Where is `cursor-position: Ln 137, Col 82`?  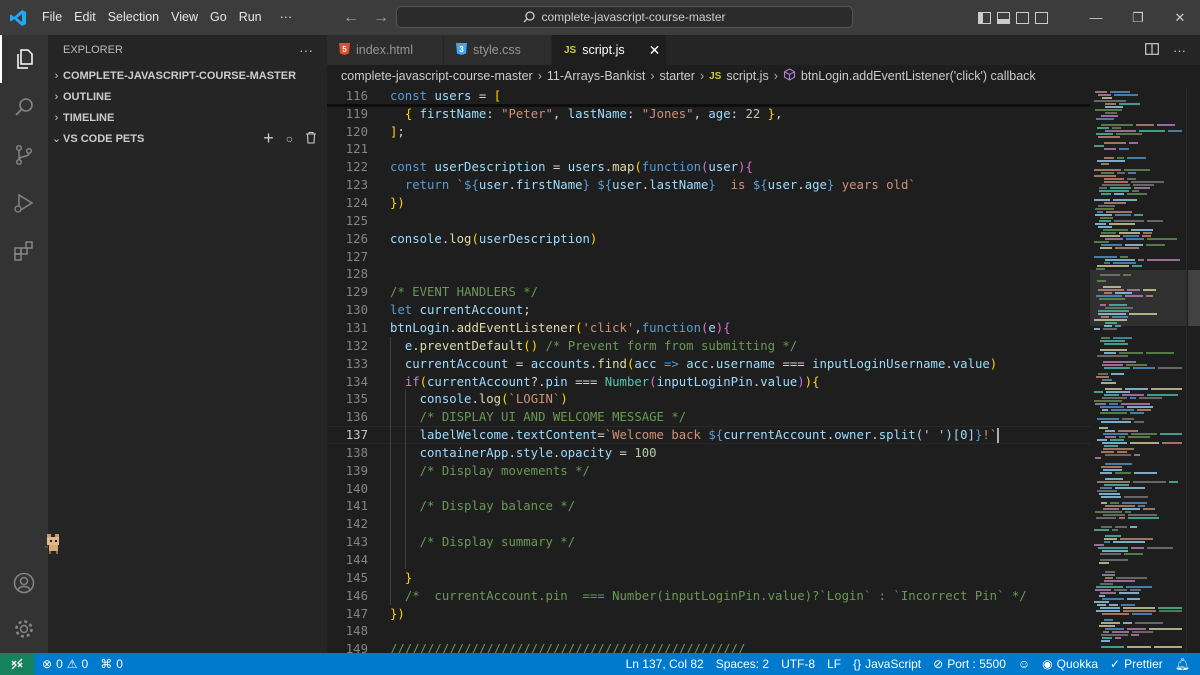 cursor-position: Ln 137, Col 82 is located at coordinates (665, 664).